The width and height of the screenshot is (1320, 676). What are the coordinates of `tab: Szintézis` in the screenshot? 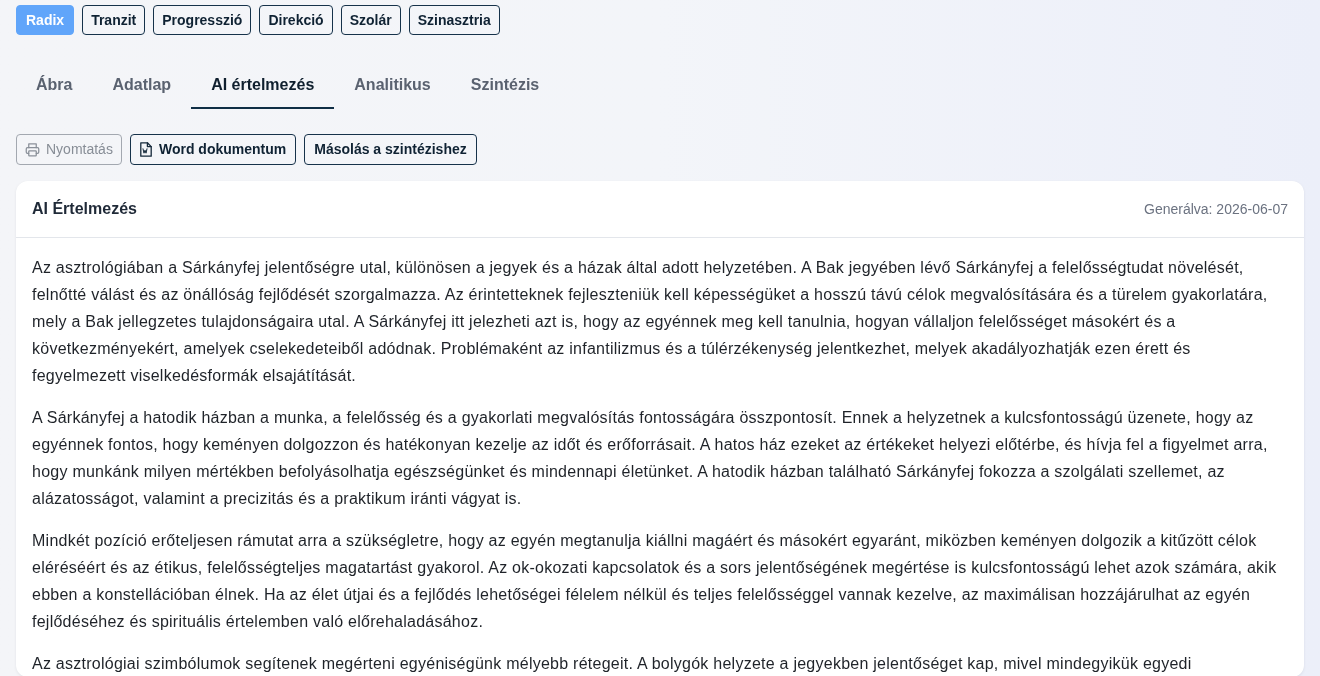 It's located at (505, 85).